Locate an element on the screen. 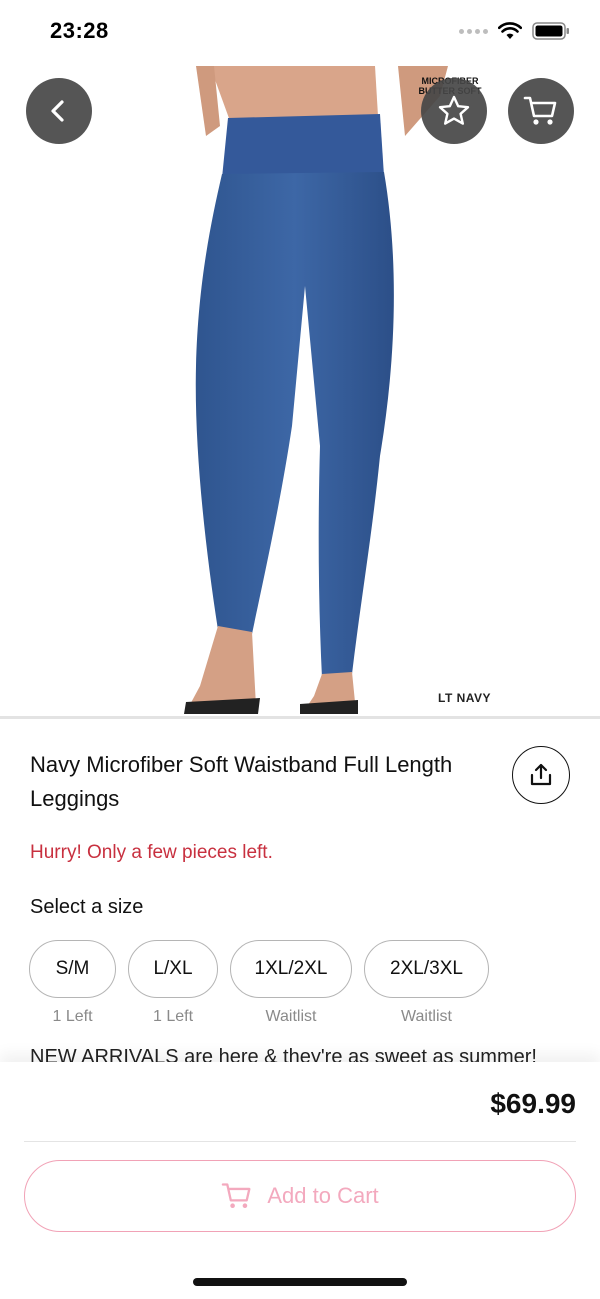 The height and width of the screenshot is (1299, 600). panel-divider is located at coordinates (300, 1141).